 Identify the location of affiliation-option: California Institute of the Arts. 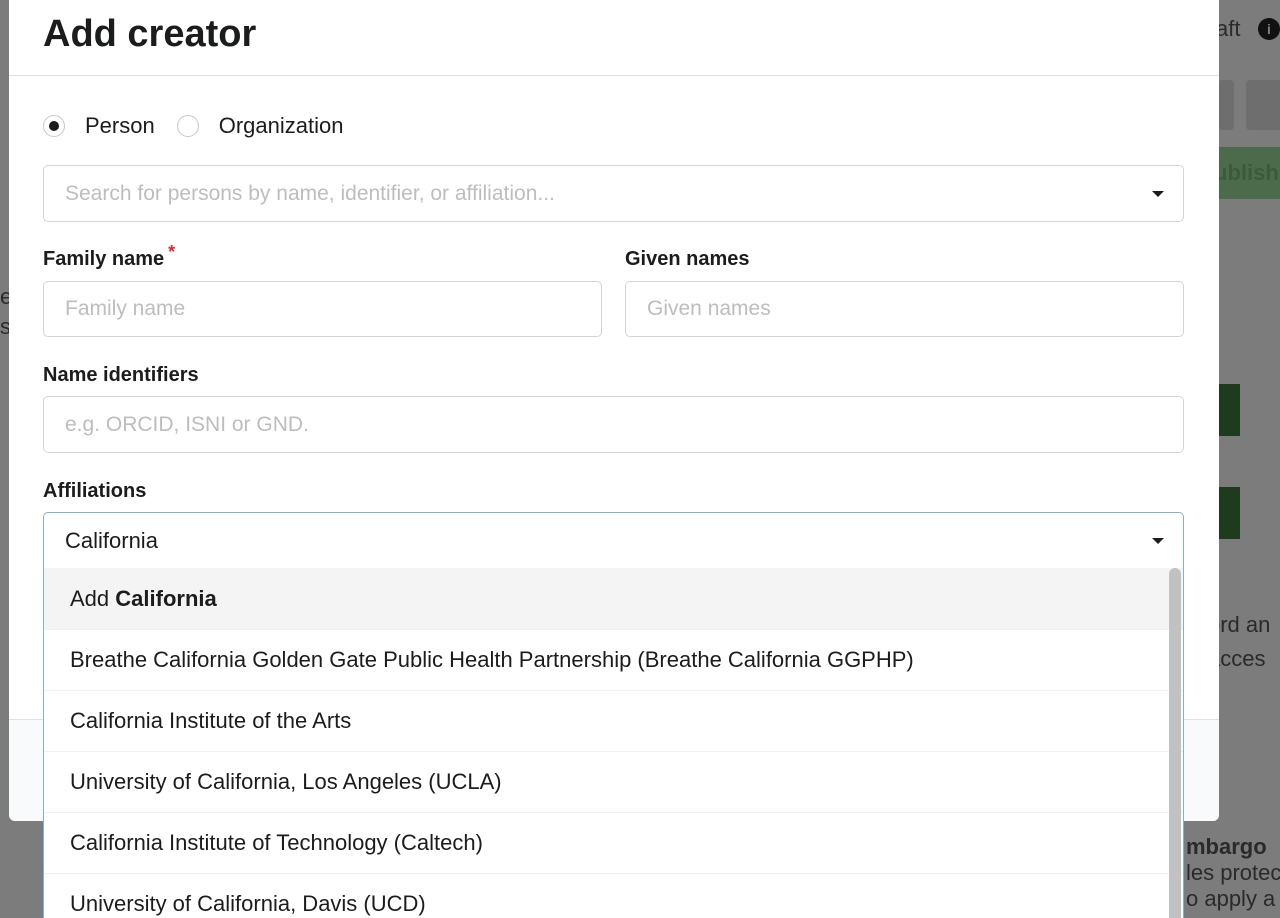
(613, 720).